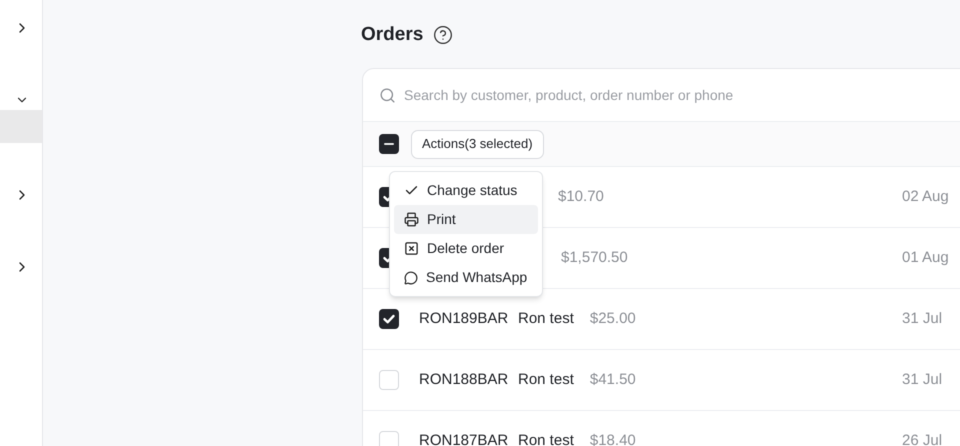 The width and height of the screenshot is (960, 446). Describe the element at coordinates (477, 144) in the screenshot. I see `actions-button: Actions(3 selected)` at that location.